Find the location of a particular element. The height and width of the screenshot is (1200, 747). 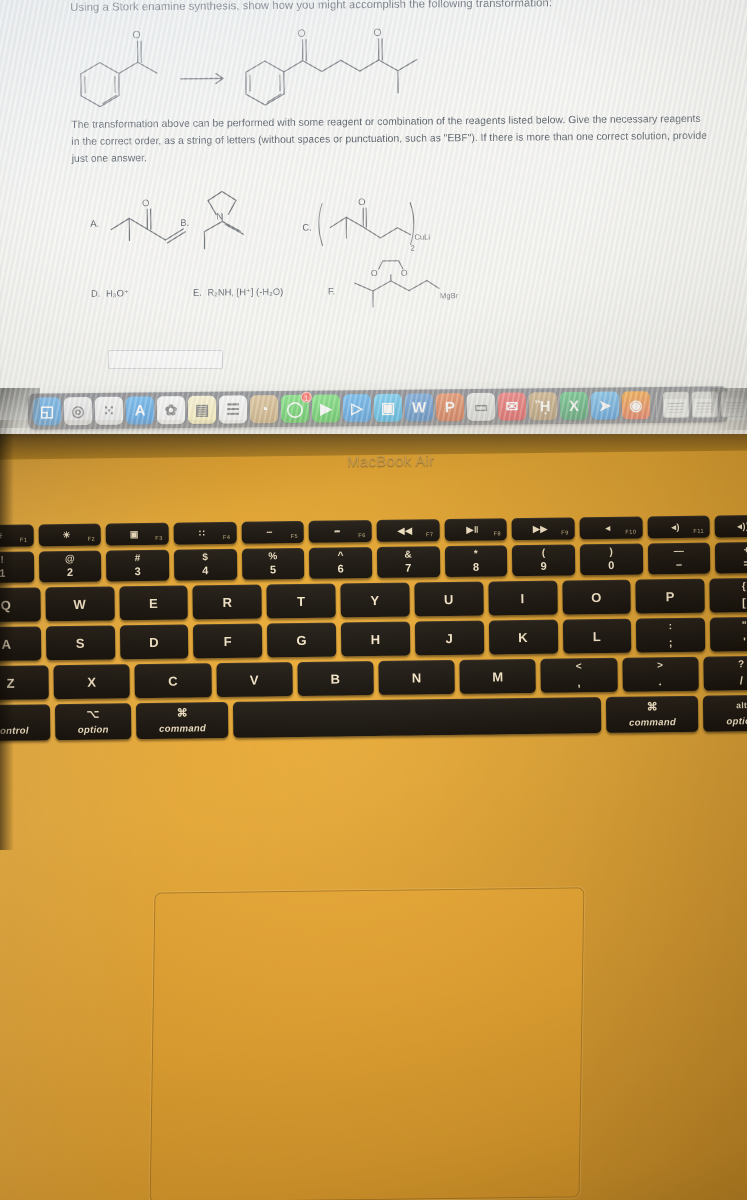

key-control-left: control is located at coordinates (25, 723).